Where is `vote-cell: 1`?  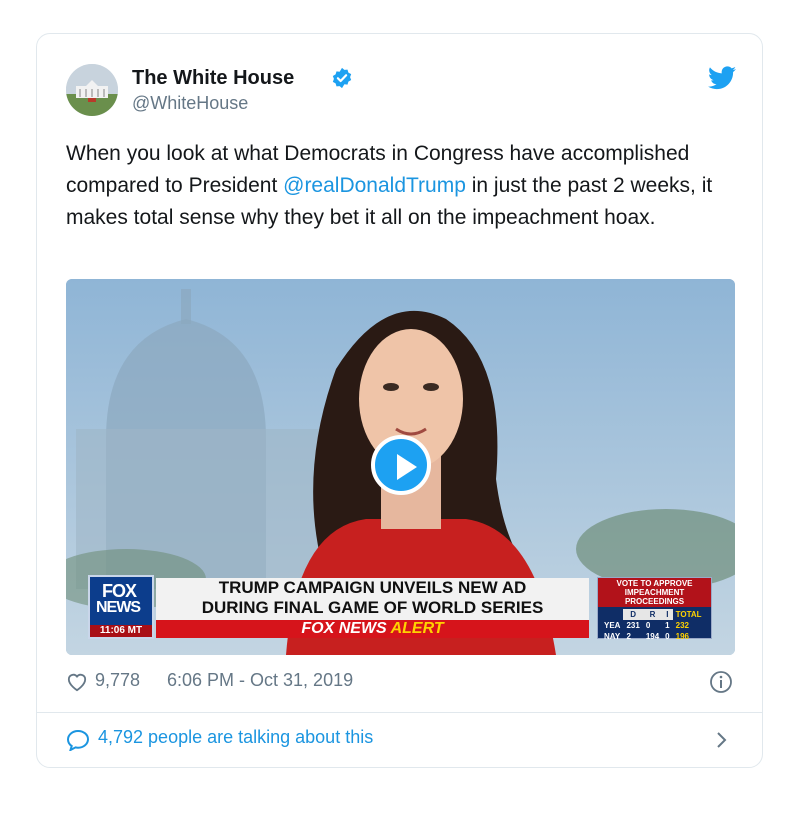 vote-cell: 1 is located at coordinates (667, 625).